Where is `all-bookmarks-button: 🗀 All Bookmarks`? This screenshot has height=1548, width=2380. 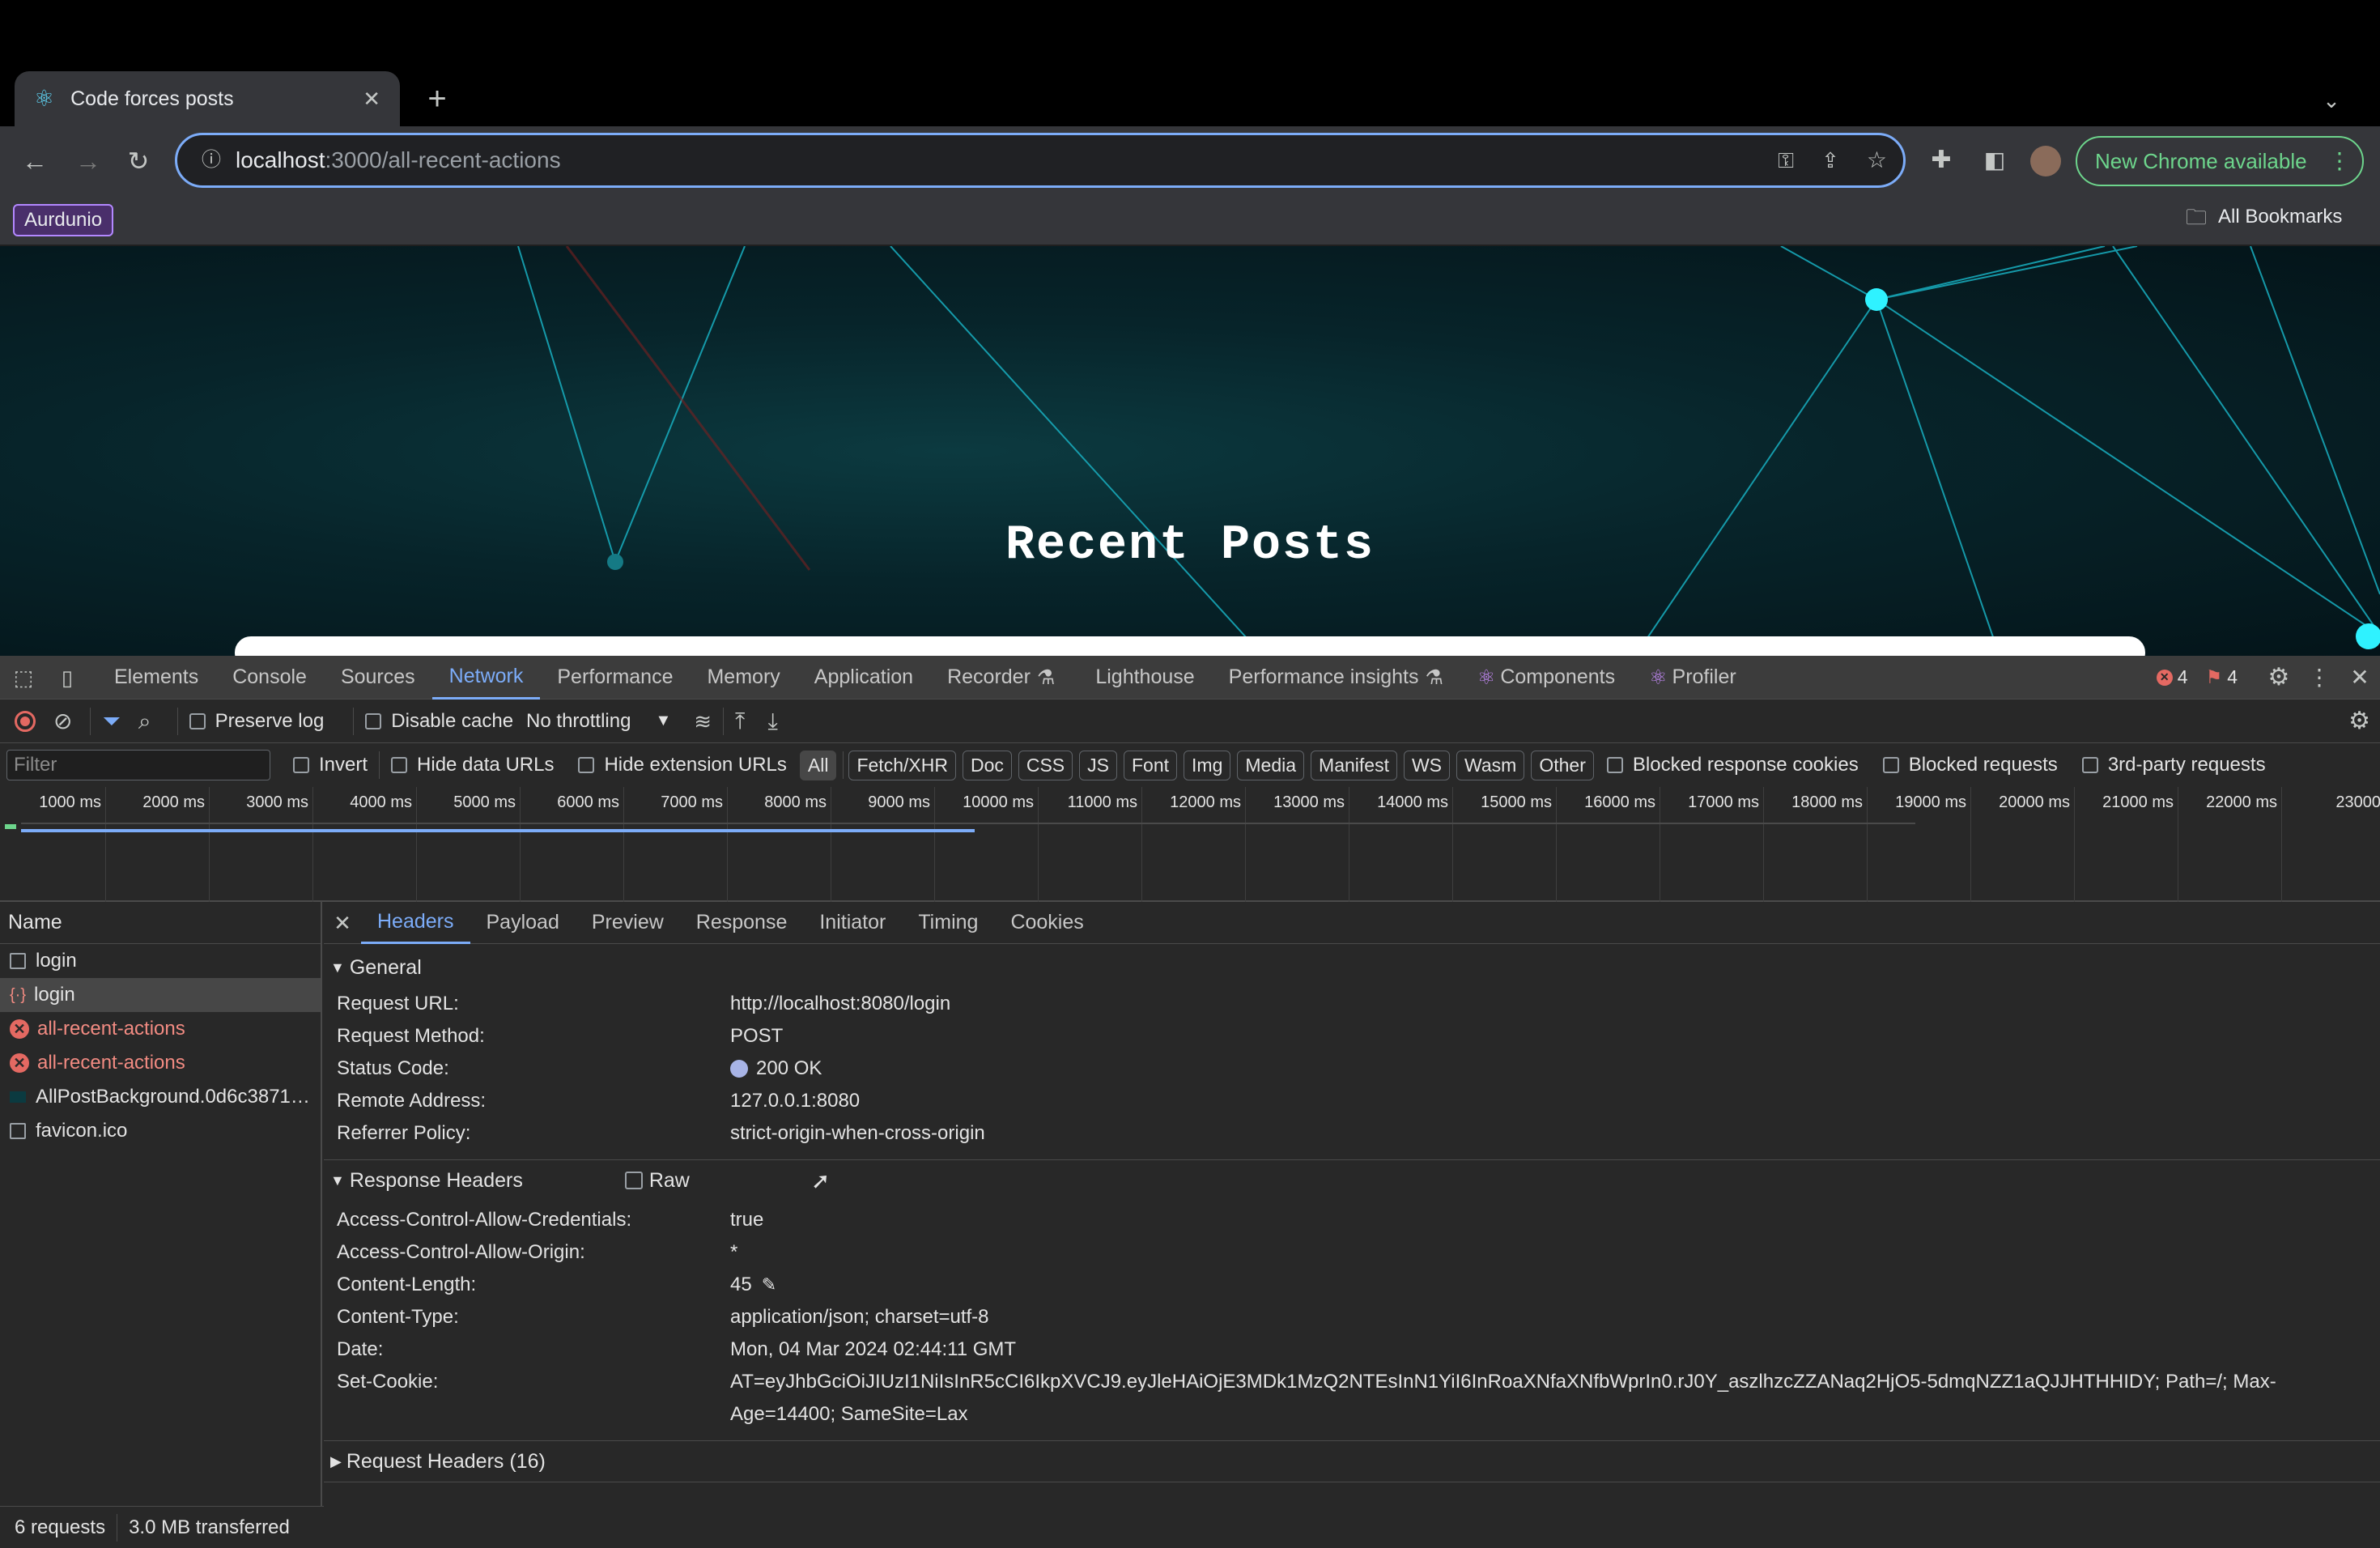
all-bookmarks-button: 🗀 All Bookmarks is located at coordinates (2264, 217).